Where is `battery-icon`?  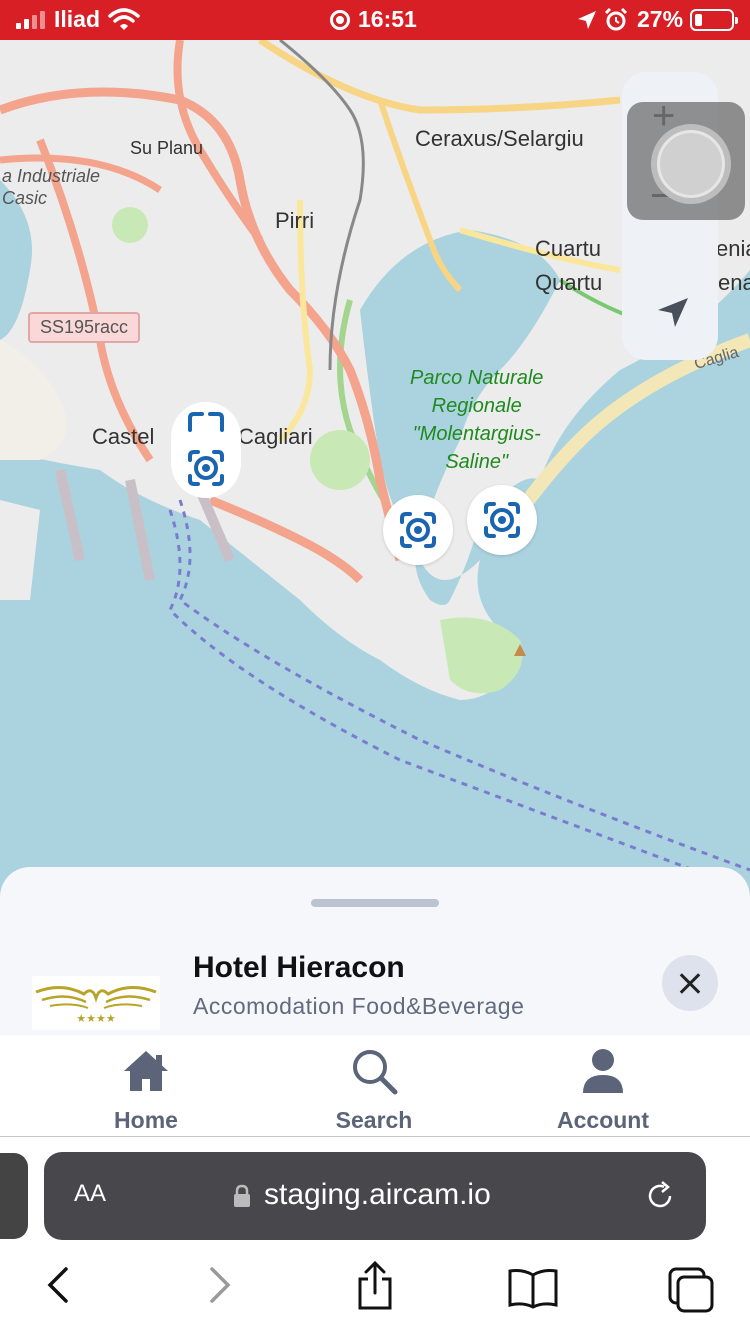 battery-icon is located at coordinates (714, 20).